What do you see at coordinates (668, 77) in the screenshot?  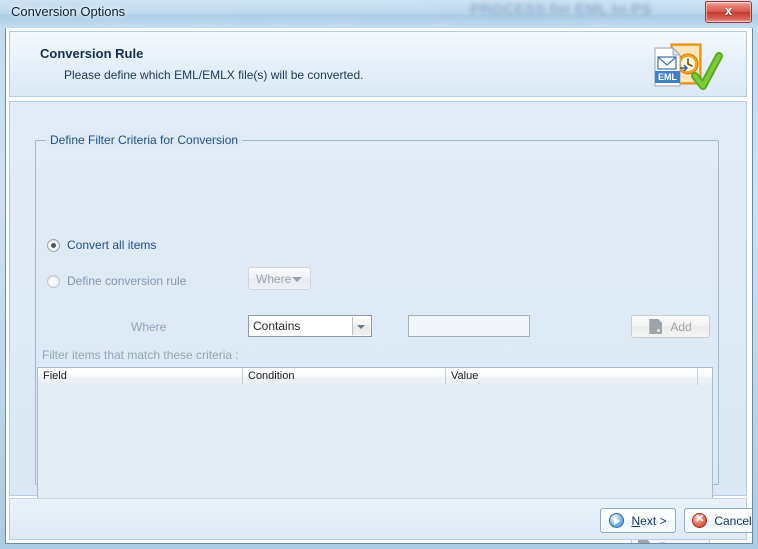 I see `svg-text: EML` at bounding box center [668, 77].